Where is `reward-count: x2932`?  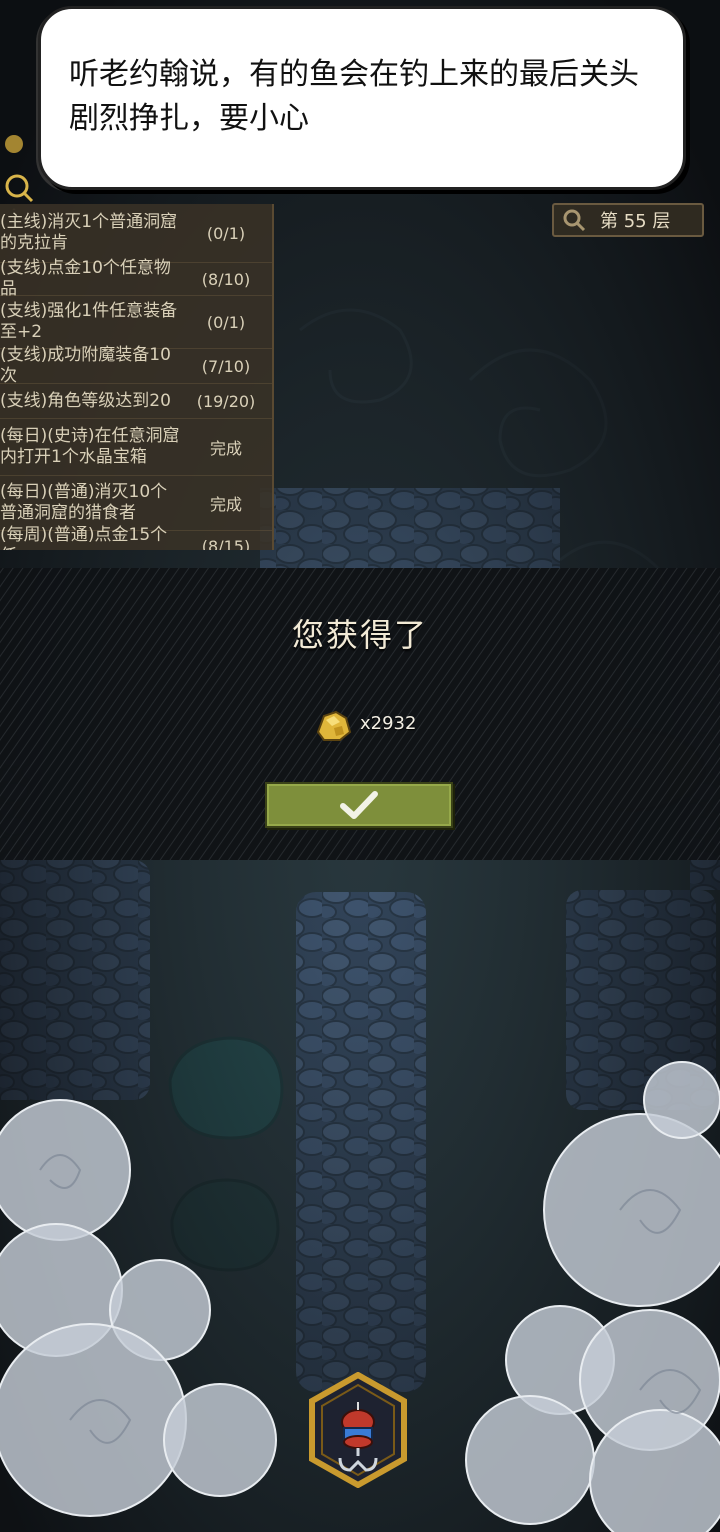
reward-count: x2932 is located at coordinates (388, 723).